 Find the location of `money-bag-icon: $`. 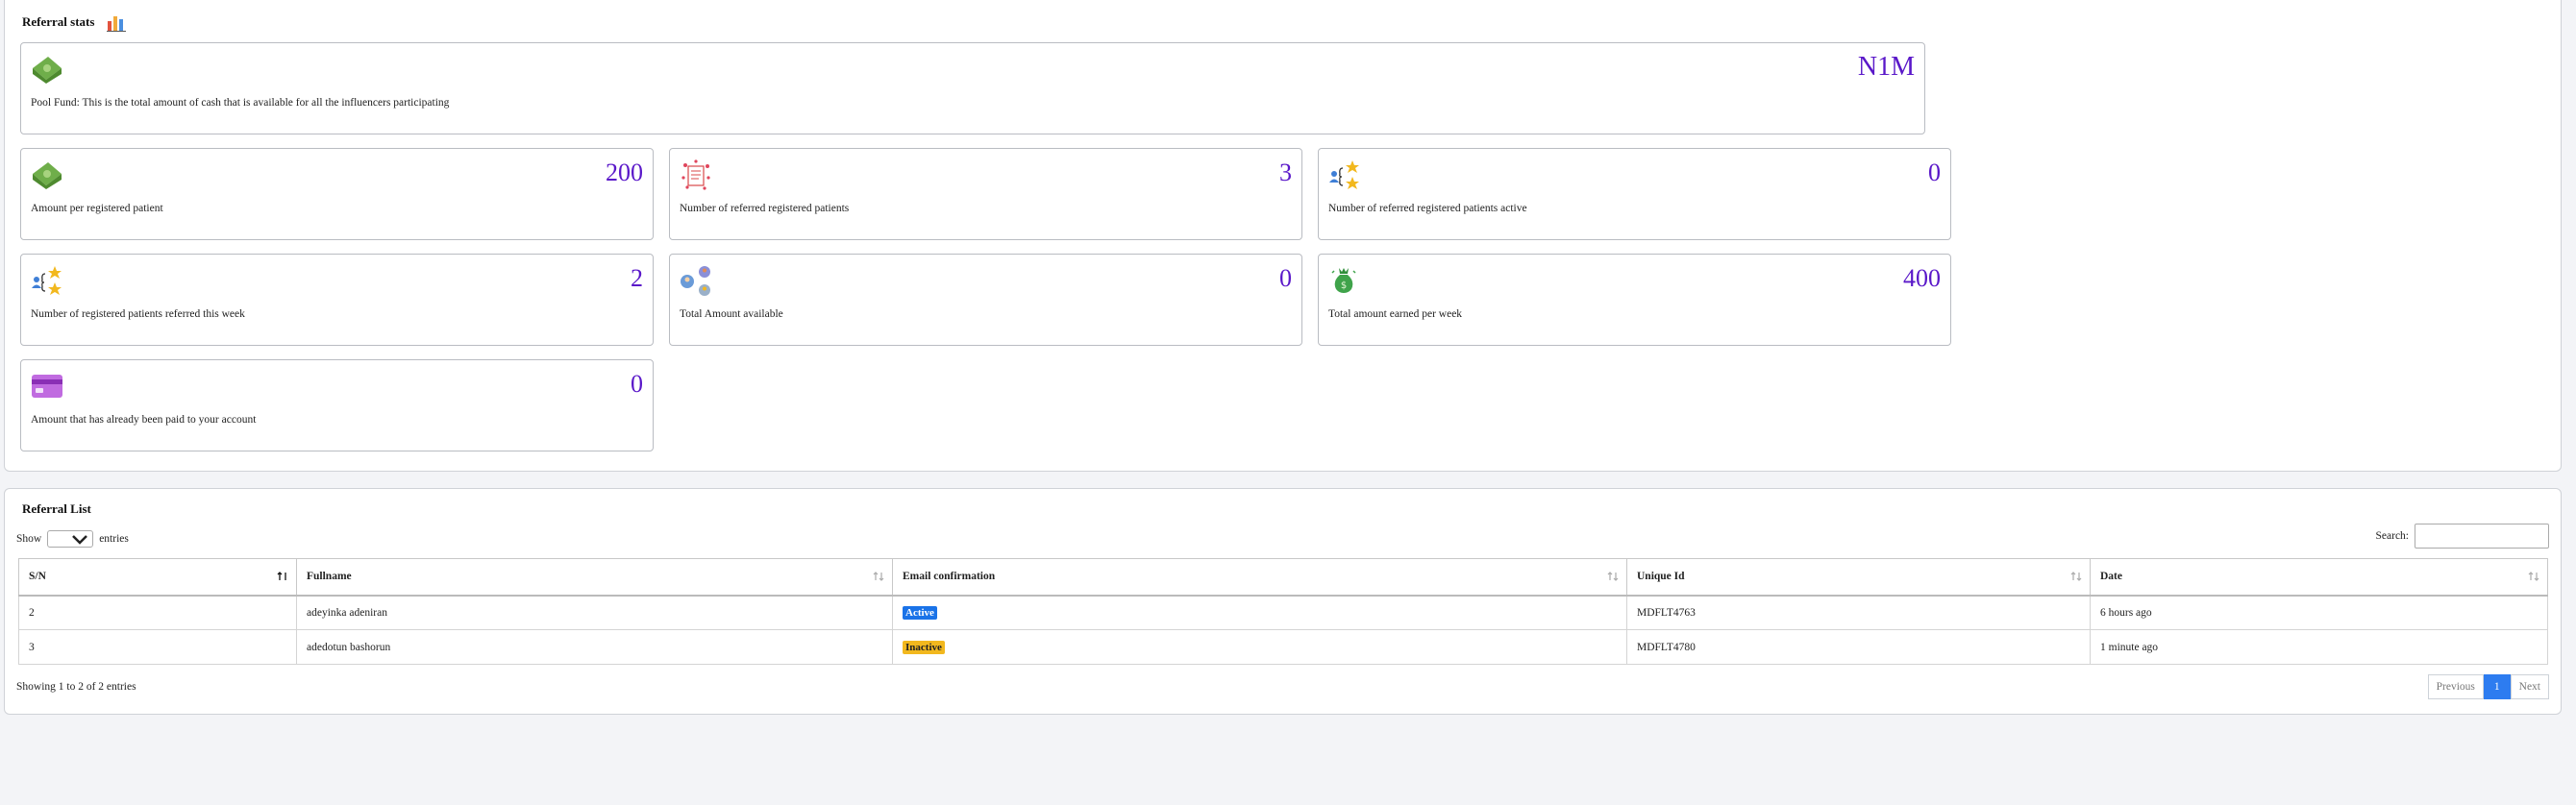

money-bag-icon: $ is located at coordinates (1343, 280).